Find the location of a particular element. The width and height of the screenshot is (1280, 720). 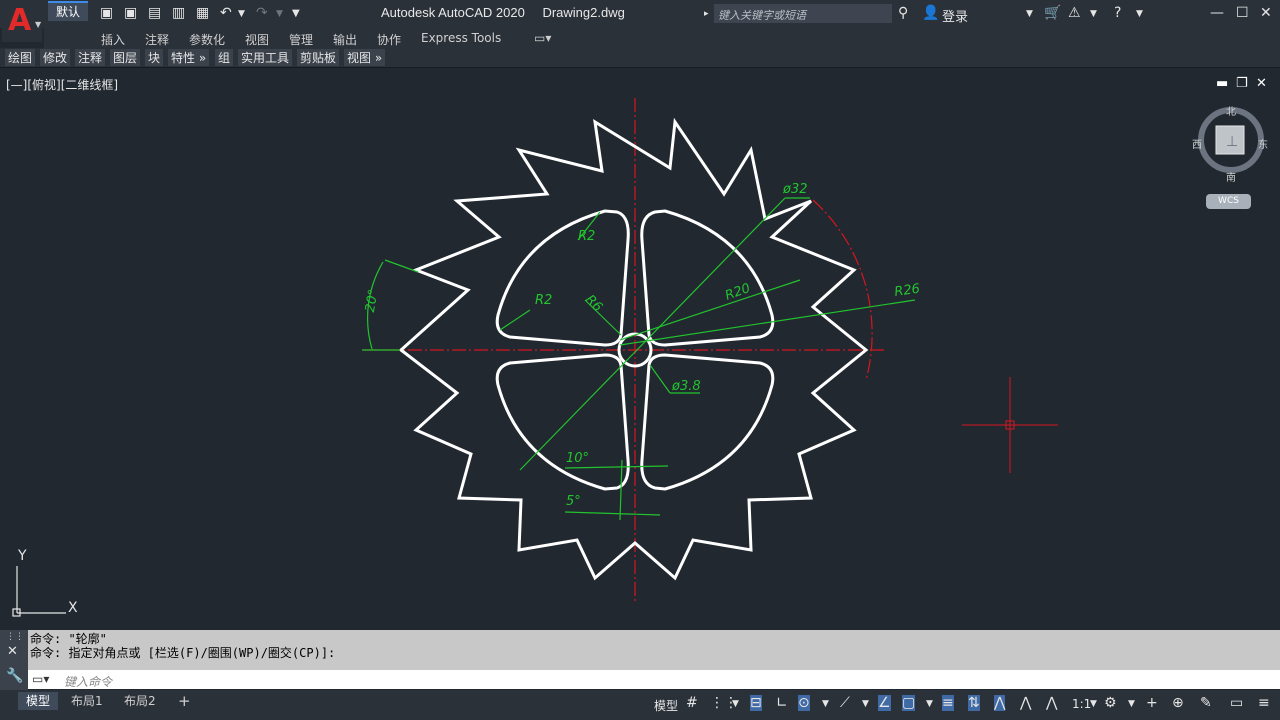

dim-radius-6: R6 is located at coordinates (593, 303).